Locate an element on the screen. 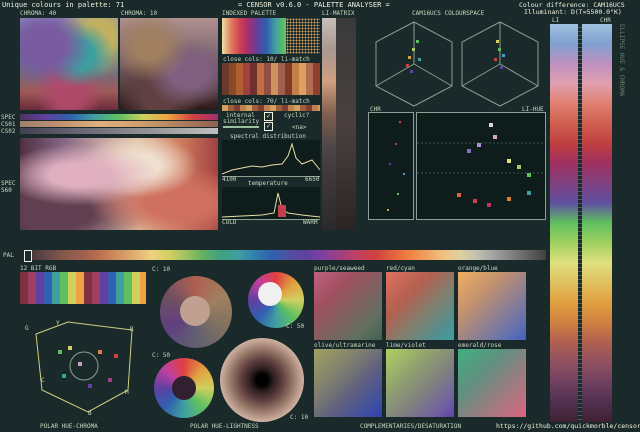 This screenshot has width=640, height=432. c10-label-b: C: 10 is located at coordinates (299, 417).